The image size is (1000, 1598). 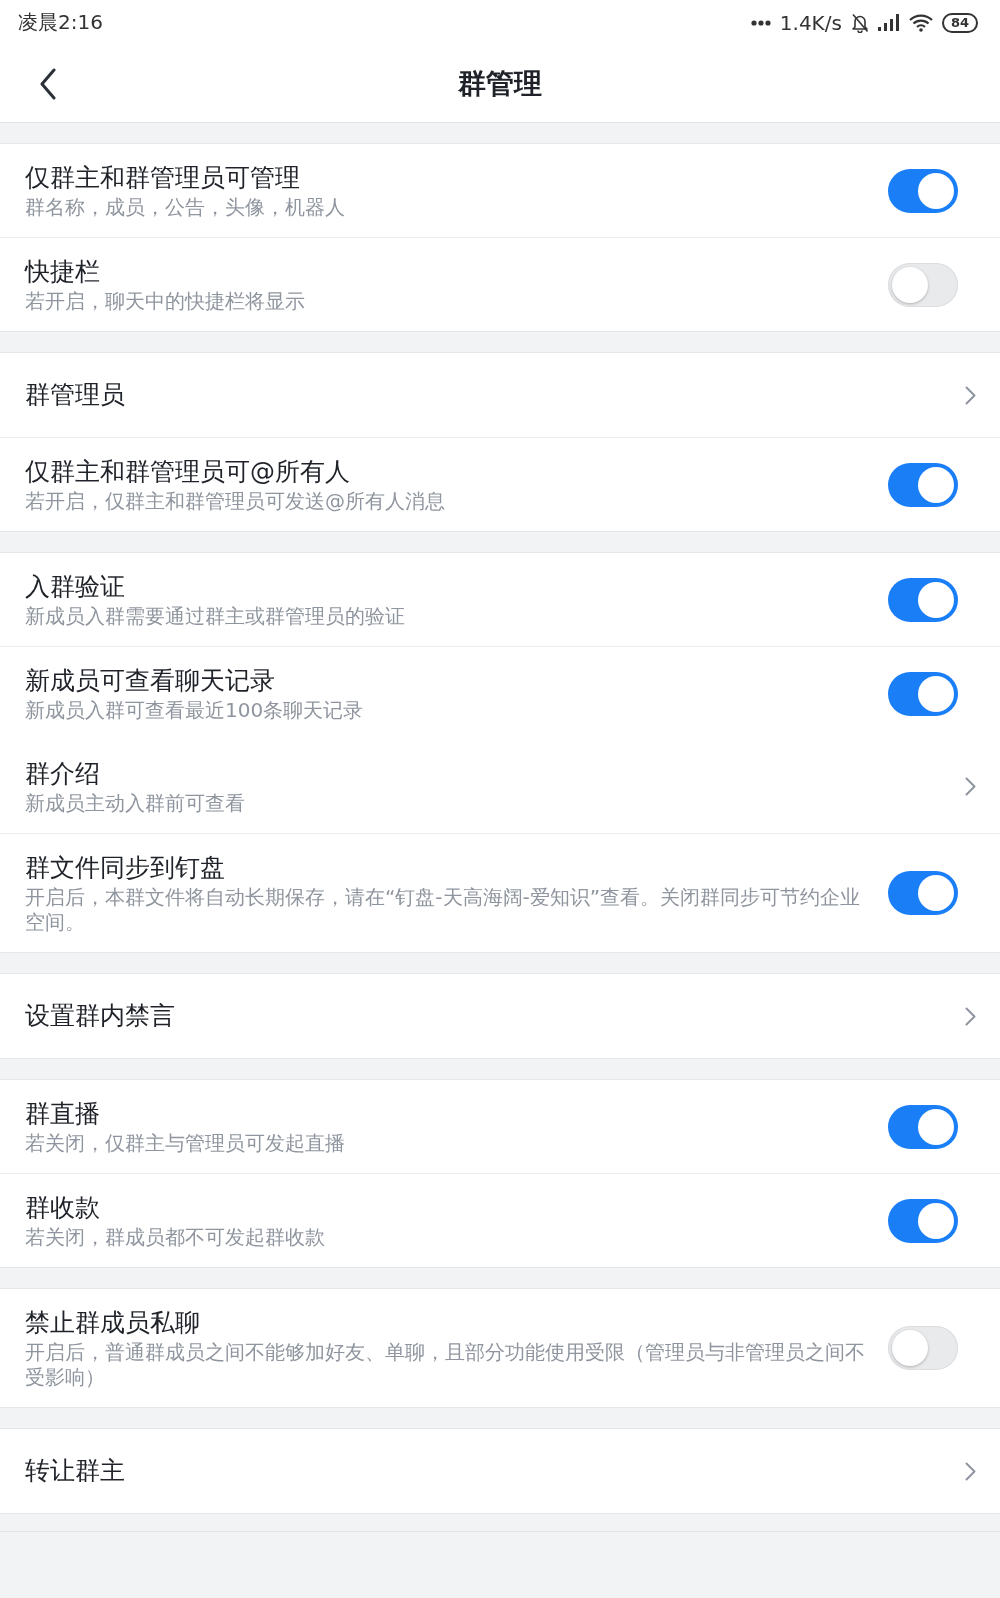 What do you see at coordinates (163, 178) in the screenshot?
I see `setting-title: 仅群主和群管理员可管理` at bounding box center [163, 178].